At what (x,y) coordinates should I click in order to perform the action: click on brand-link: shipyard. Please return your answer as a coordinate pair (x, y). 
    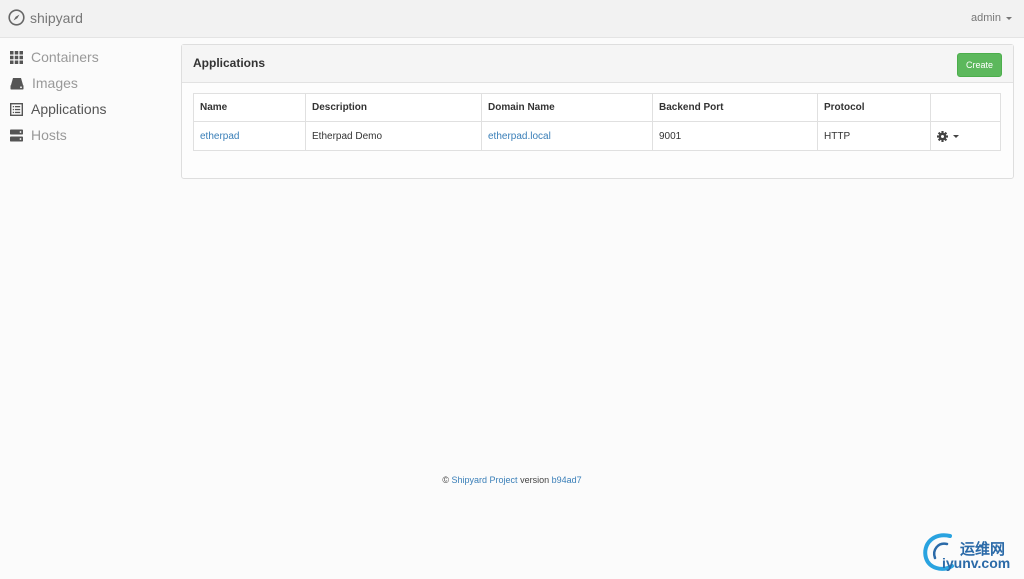
    Looking at the image, I should click on (45, 17).